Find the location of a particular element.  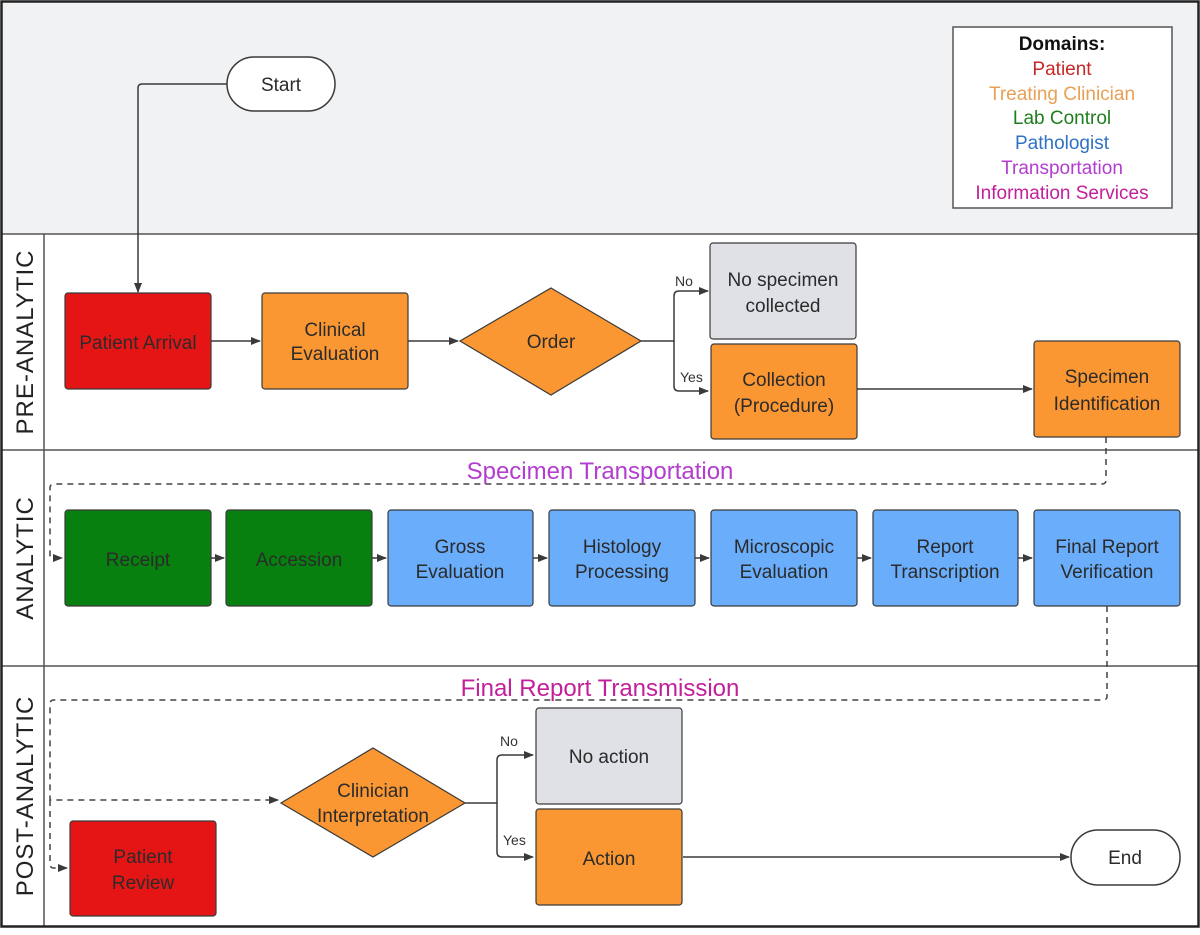

svg-text: Microscopic is located at coordinates (784, 547).